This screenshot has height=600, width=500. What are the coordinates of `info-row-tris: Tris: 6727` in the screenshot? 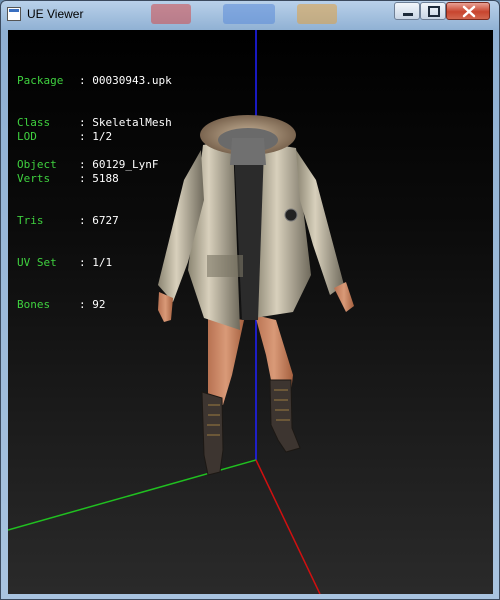 It's located at (68, 221).